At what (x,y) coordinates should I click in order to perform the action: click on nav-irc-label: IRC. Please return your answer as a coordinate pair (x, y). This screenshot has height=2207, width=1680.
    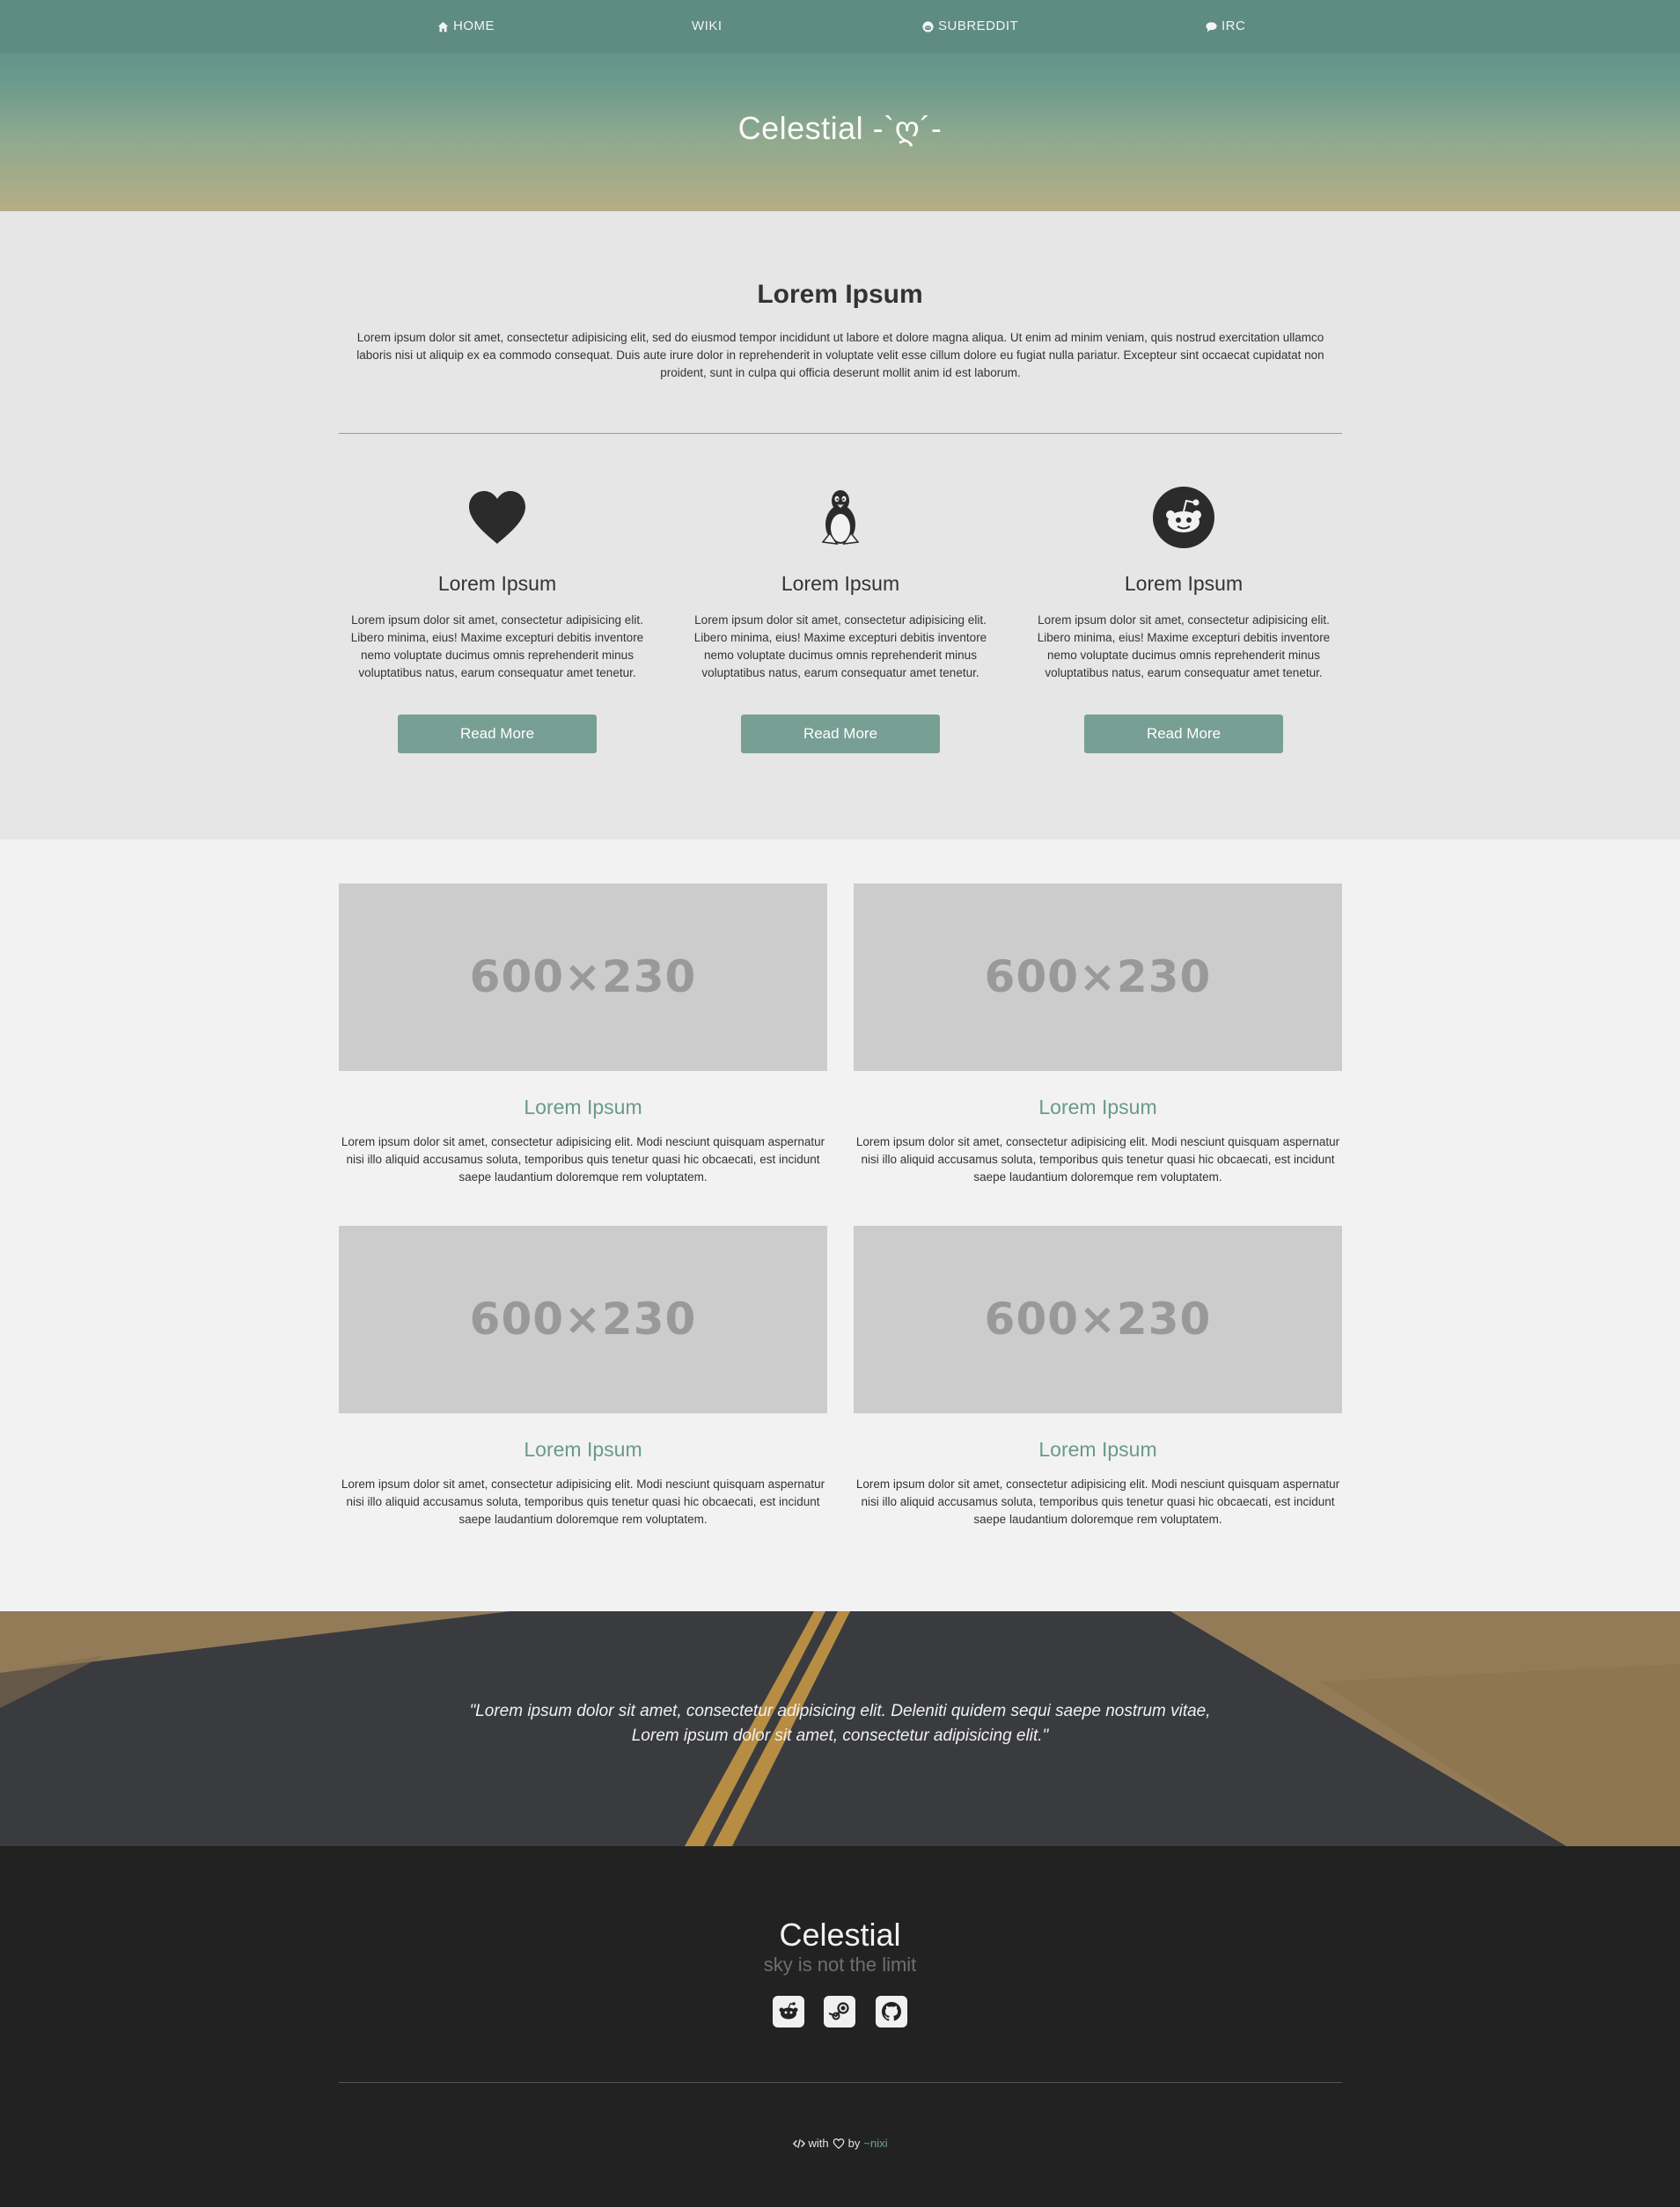
    Looking at the image, I should click on (1233, 25).